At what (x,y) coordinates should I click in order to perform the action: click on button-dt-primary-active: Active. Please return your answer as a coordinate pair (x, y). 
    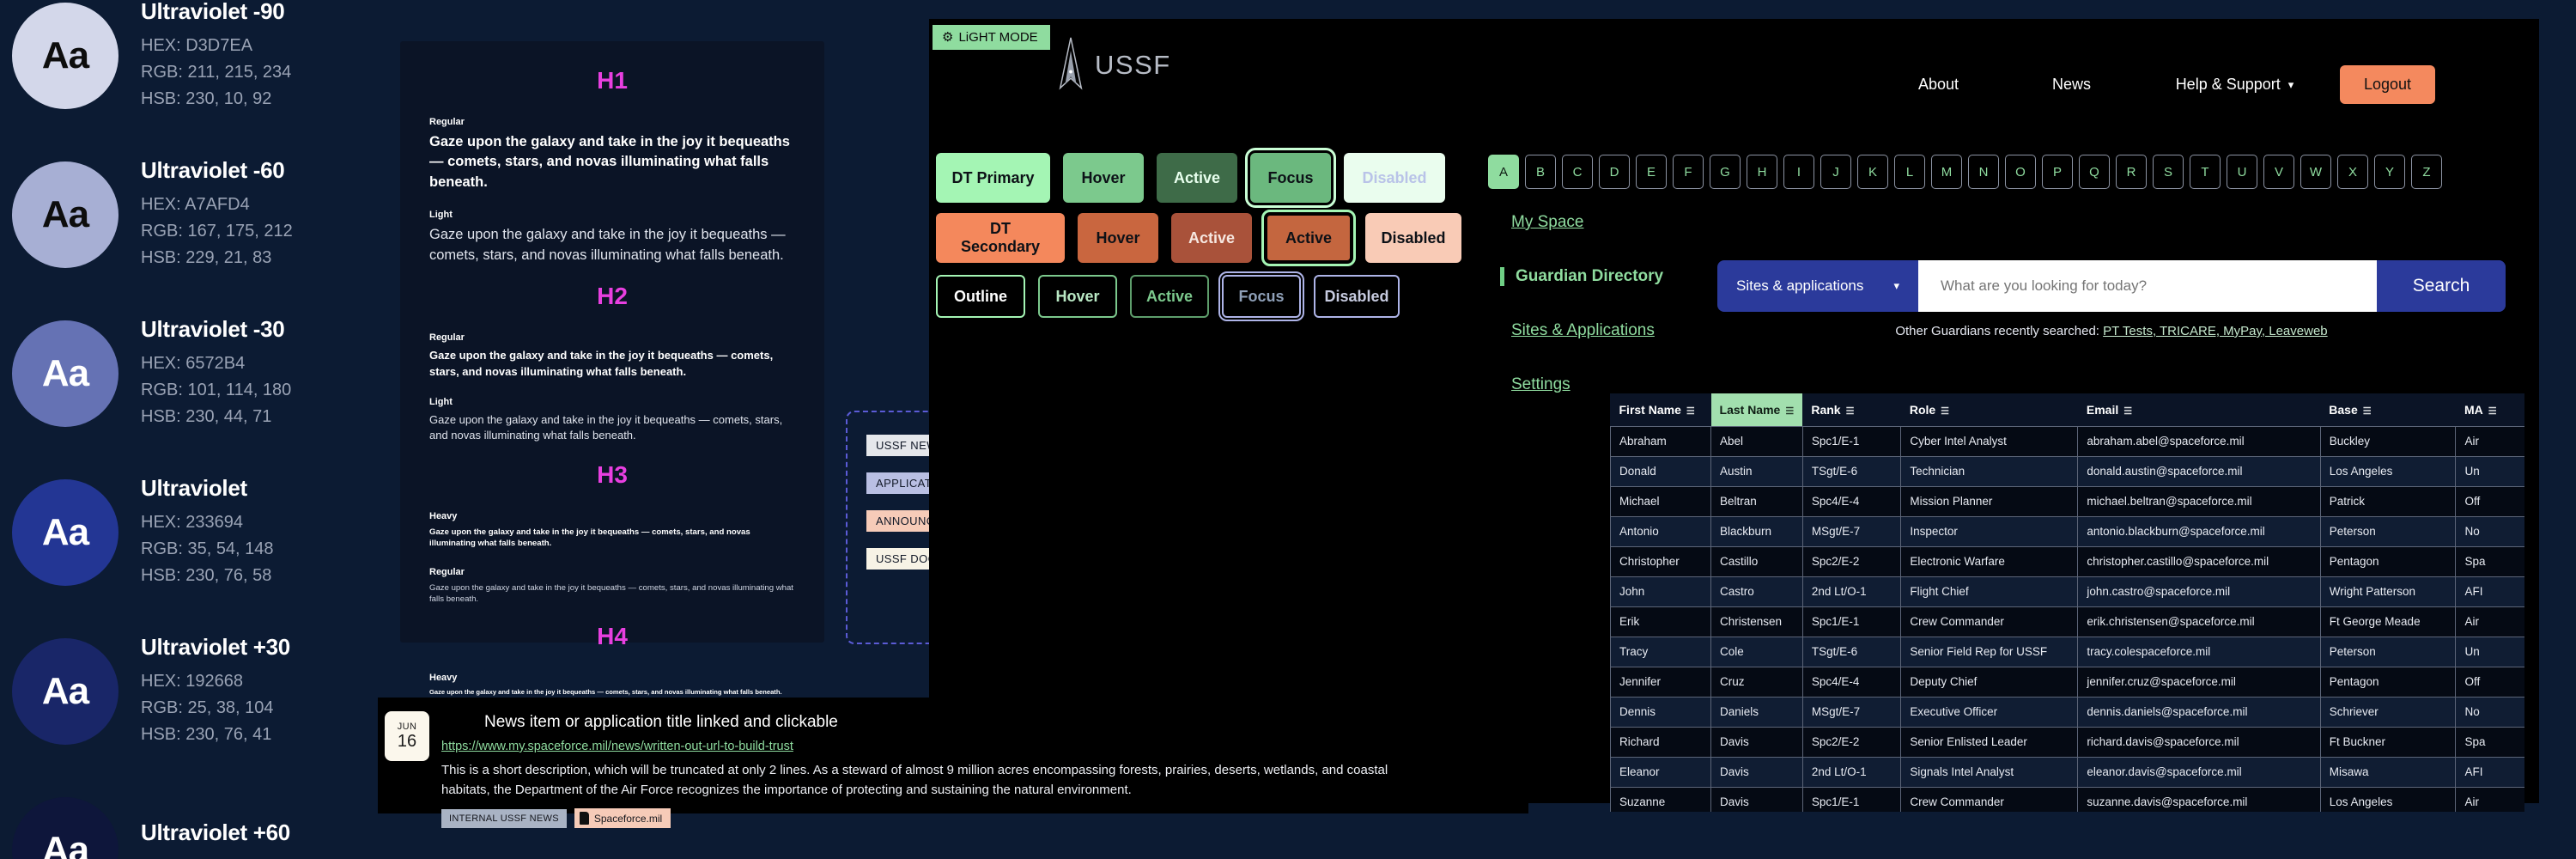
    Looking at the image, I should click on (1197, 178).